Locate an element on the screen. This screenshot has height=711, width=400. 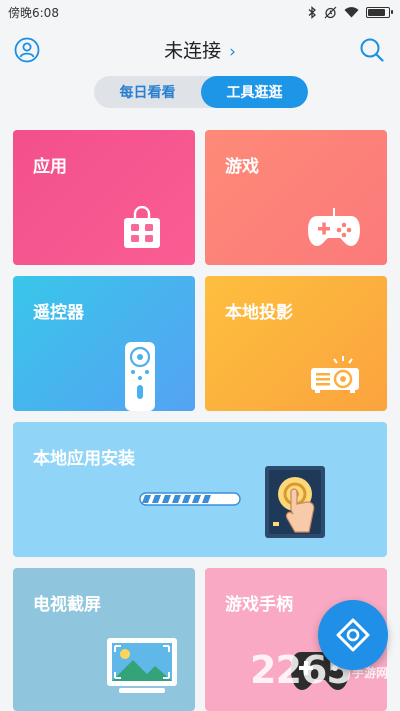
bluetooth-icon is located at coordinates (312, 12).